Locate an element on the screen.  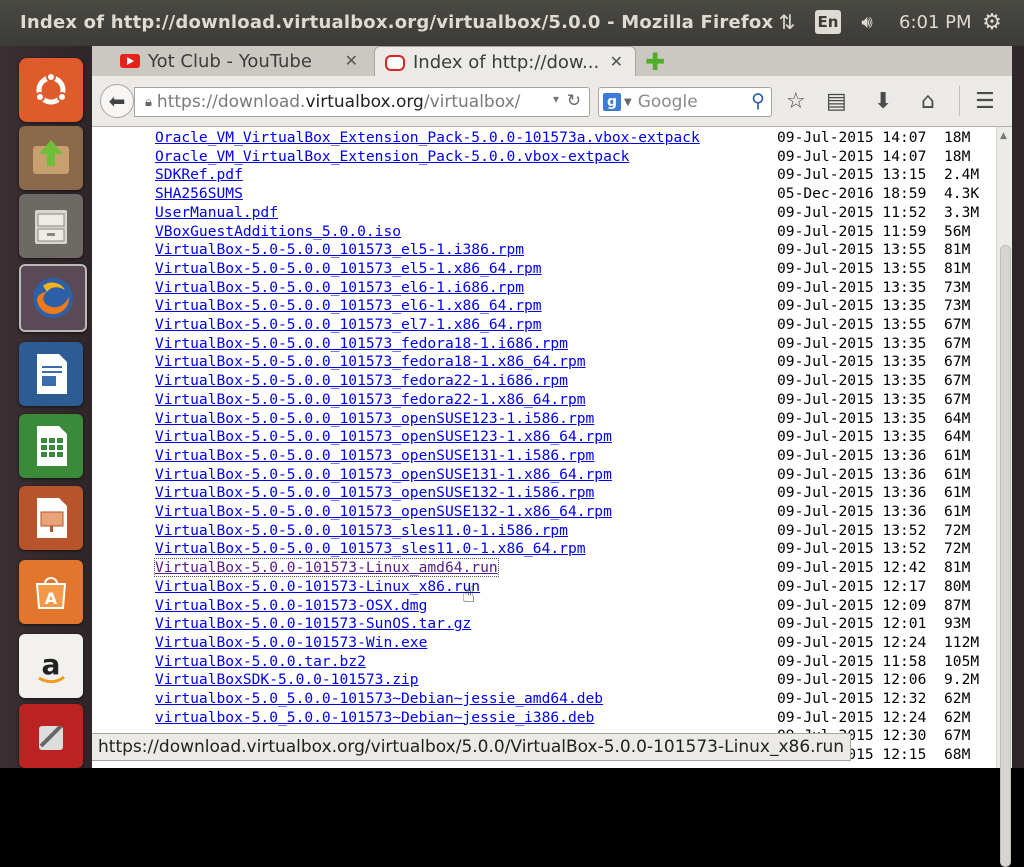
downloads-icon: ⬇ is located at coordinates (883, 101).